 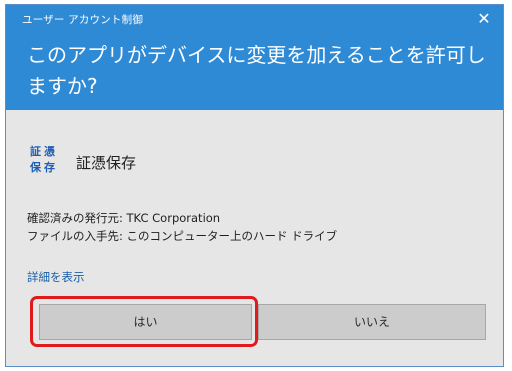 I want to click on publisher-line: 確認済みの発行元: TKC Corporation, so click(x=124, y=218).